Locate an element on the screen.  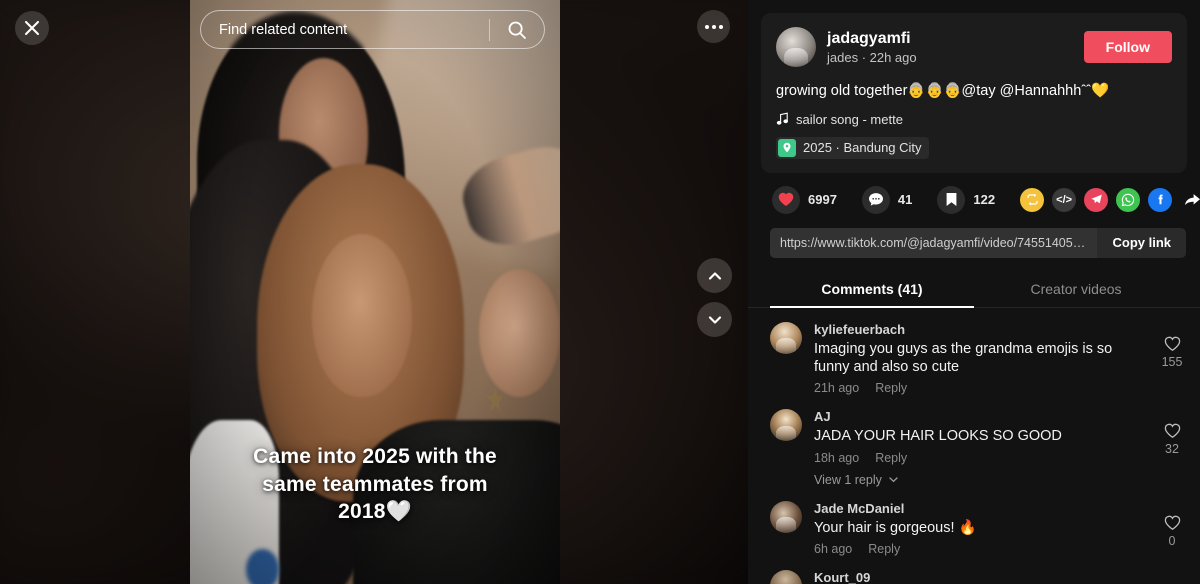
comment-time: 18h ago is located at coordinates (837, 457).